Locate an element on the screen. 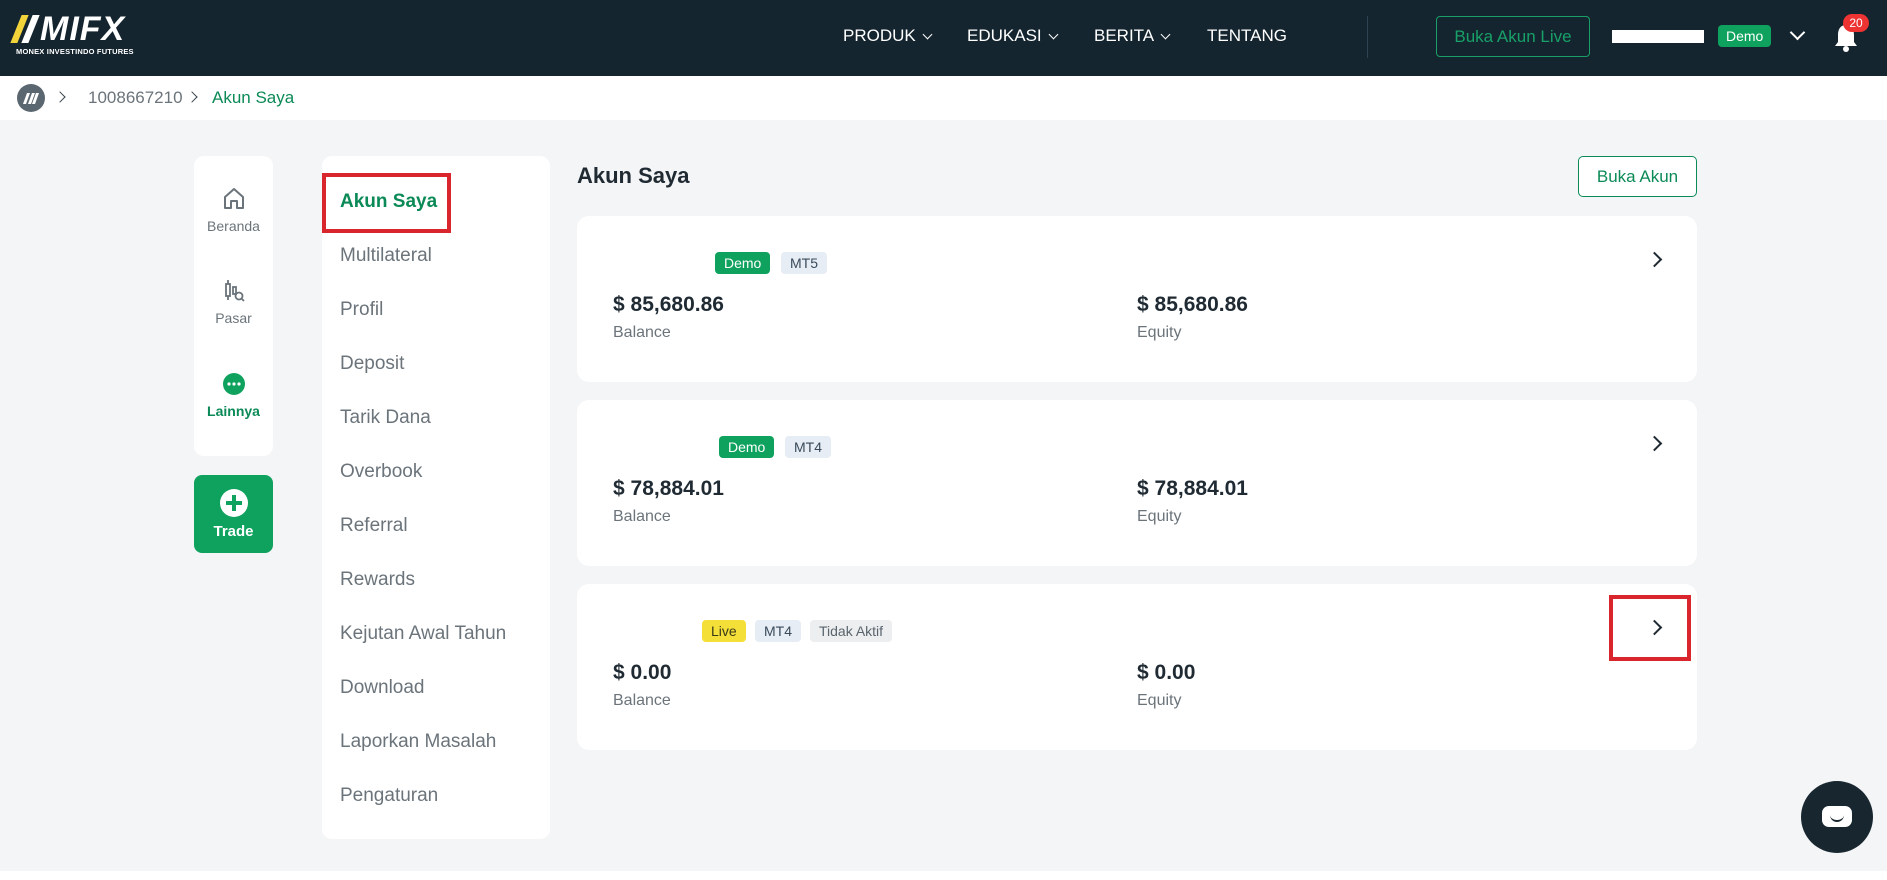  market-icon is located at coordinates (234, 291).